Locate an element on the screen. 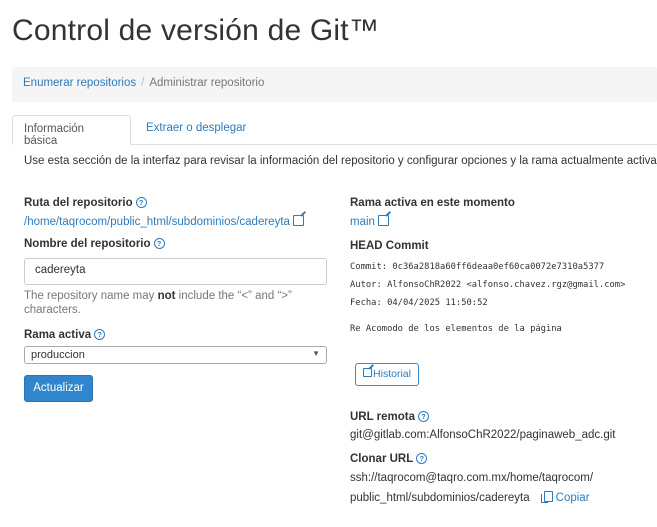  breadcrumb-current: Administrar repositorio is located at coordinates (207, 83).